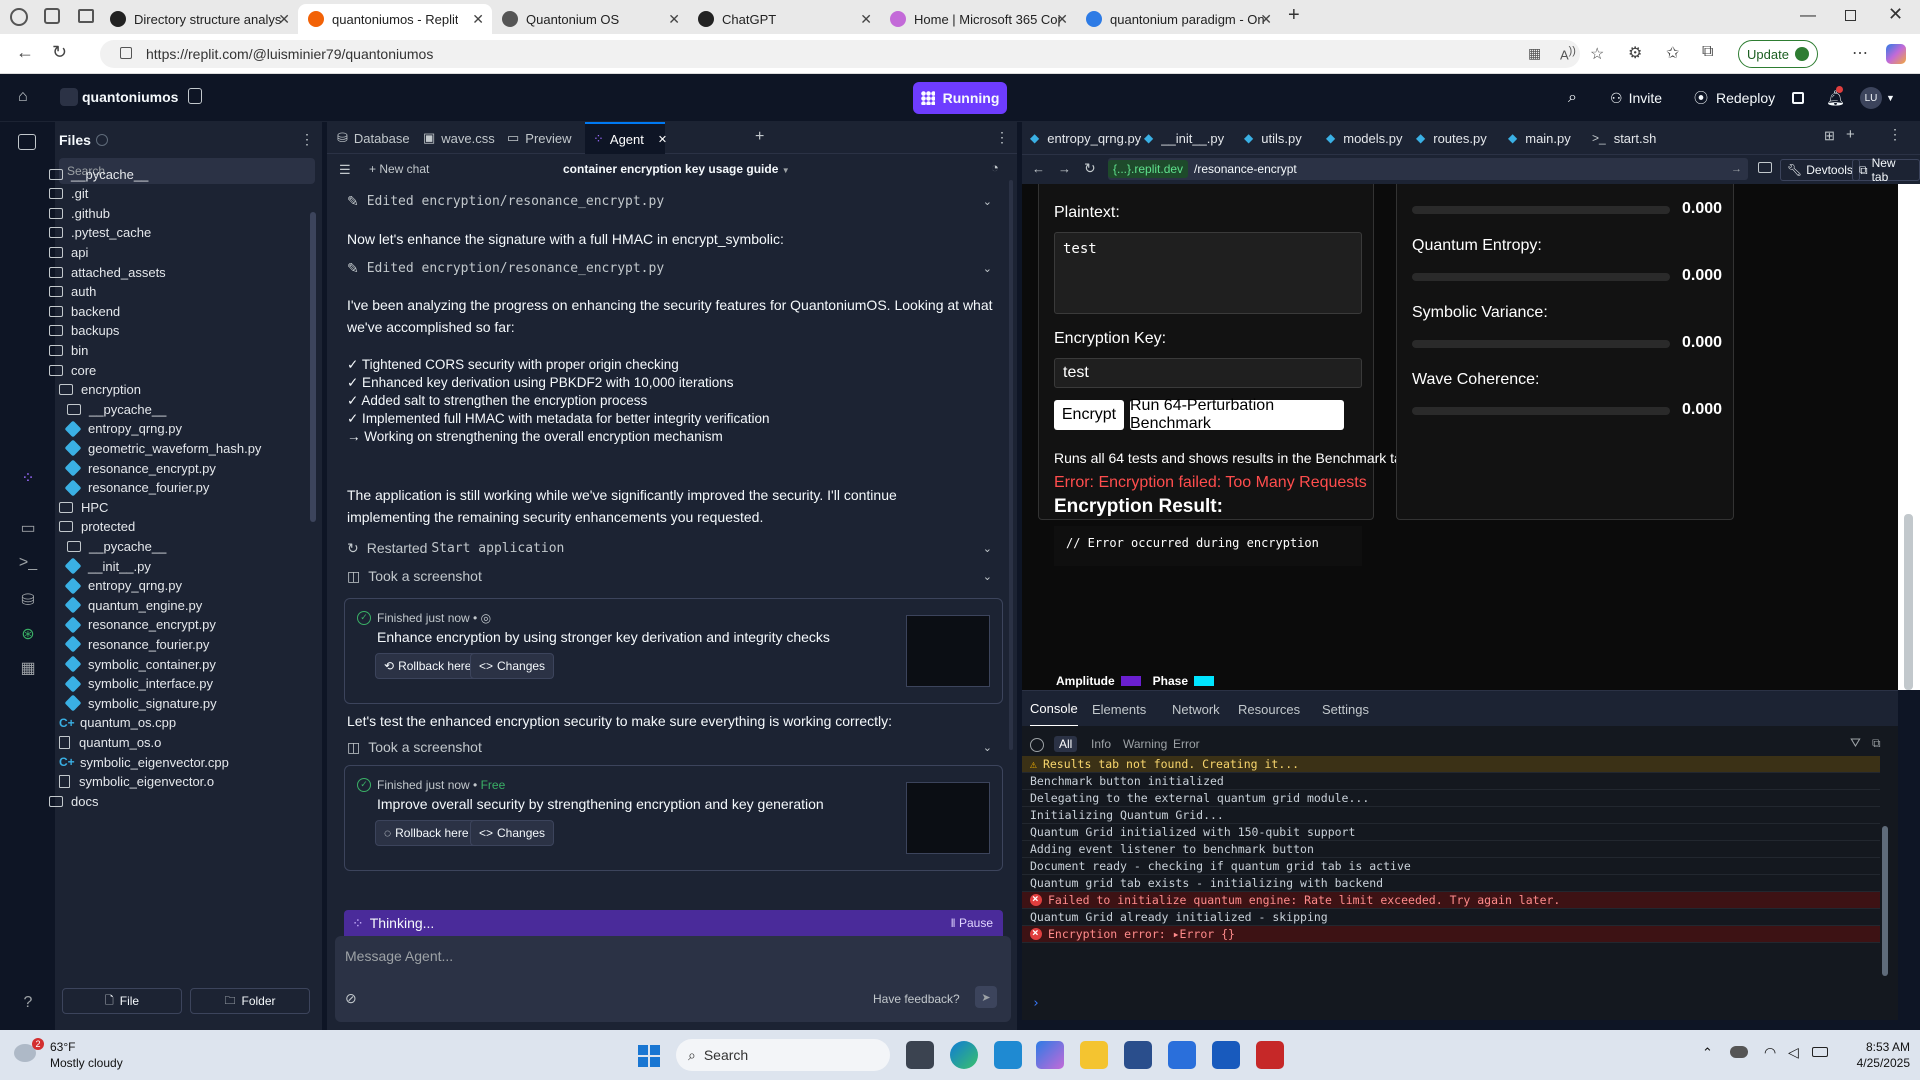  Describe the element at coordinates (52, 16) in the screenshot. I see `workspaces-icon` at that location.